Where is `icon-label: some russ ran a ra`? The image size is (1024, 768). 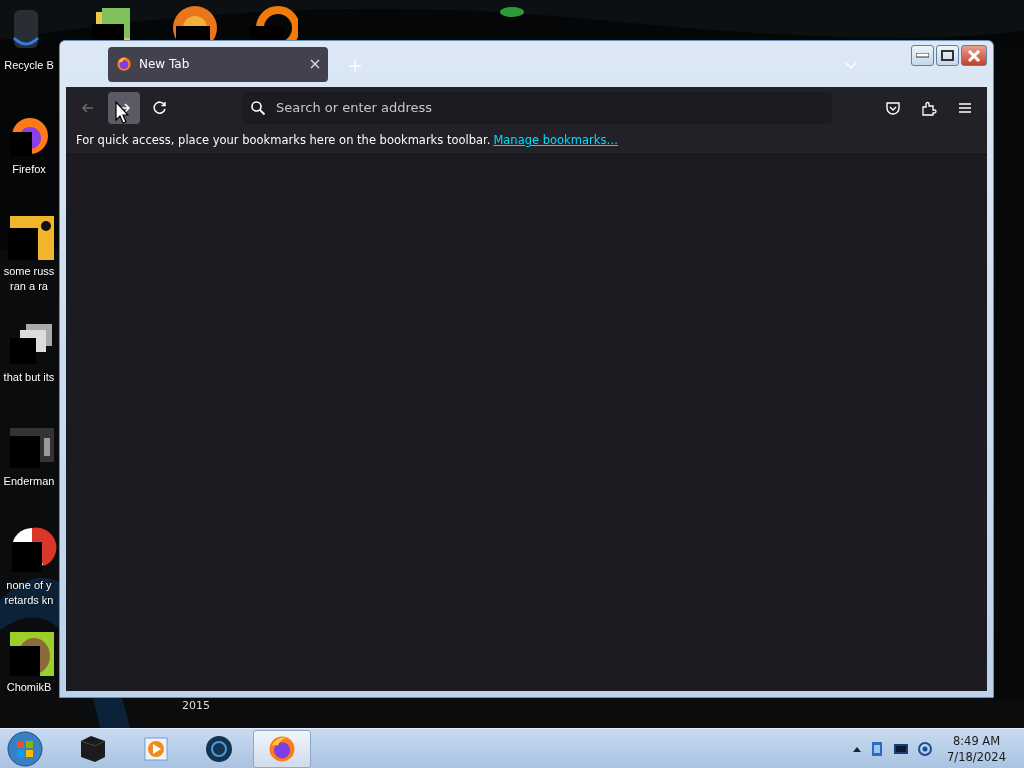
icon-label: some russ ran a ra is located at coordinates (29, 279).